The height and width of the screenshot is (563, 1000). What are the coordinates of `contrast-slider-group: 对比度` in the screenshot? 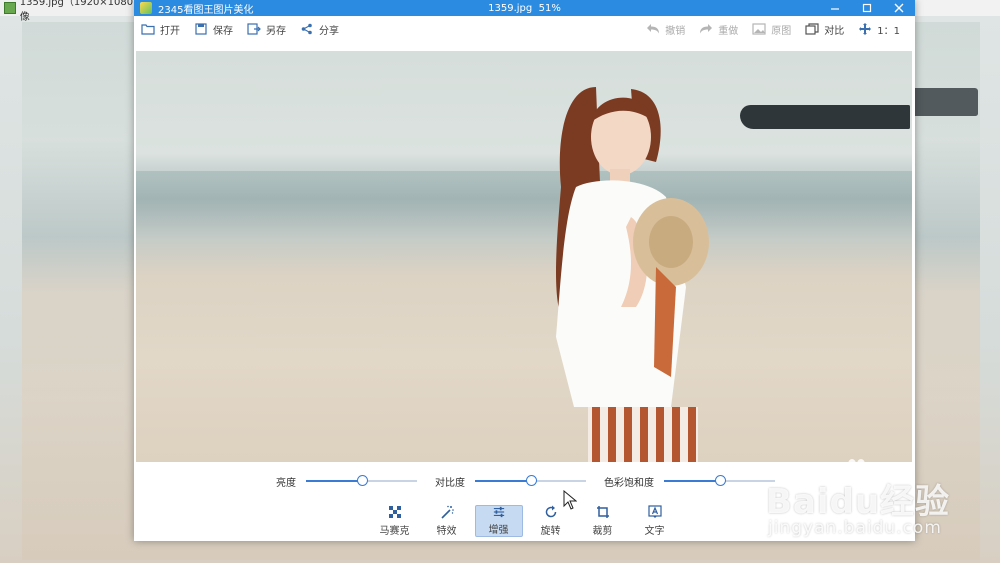 It's located at (510, 481).